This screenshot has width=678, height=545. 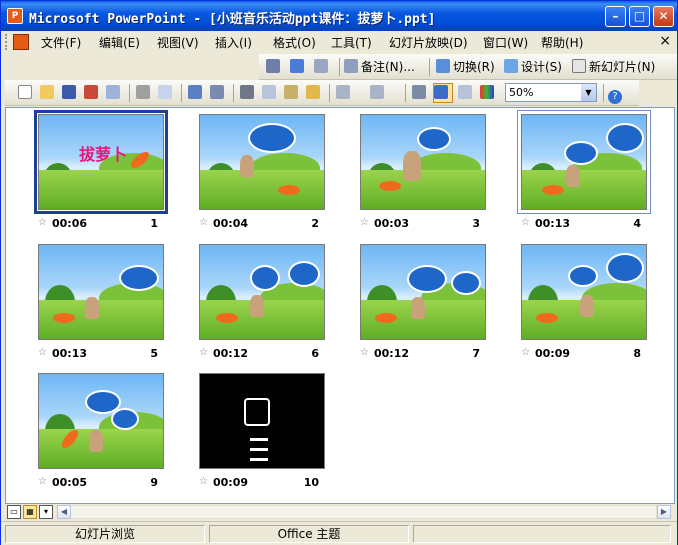 What do you see at coordinates (262, 483) in the screenshot?
I see `slide-meta: ☆ 00:09 10` at bounding box center [262, 483].